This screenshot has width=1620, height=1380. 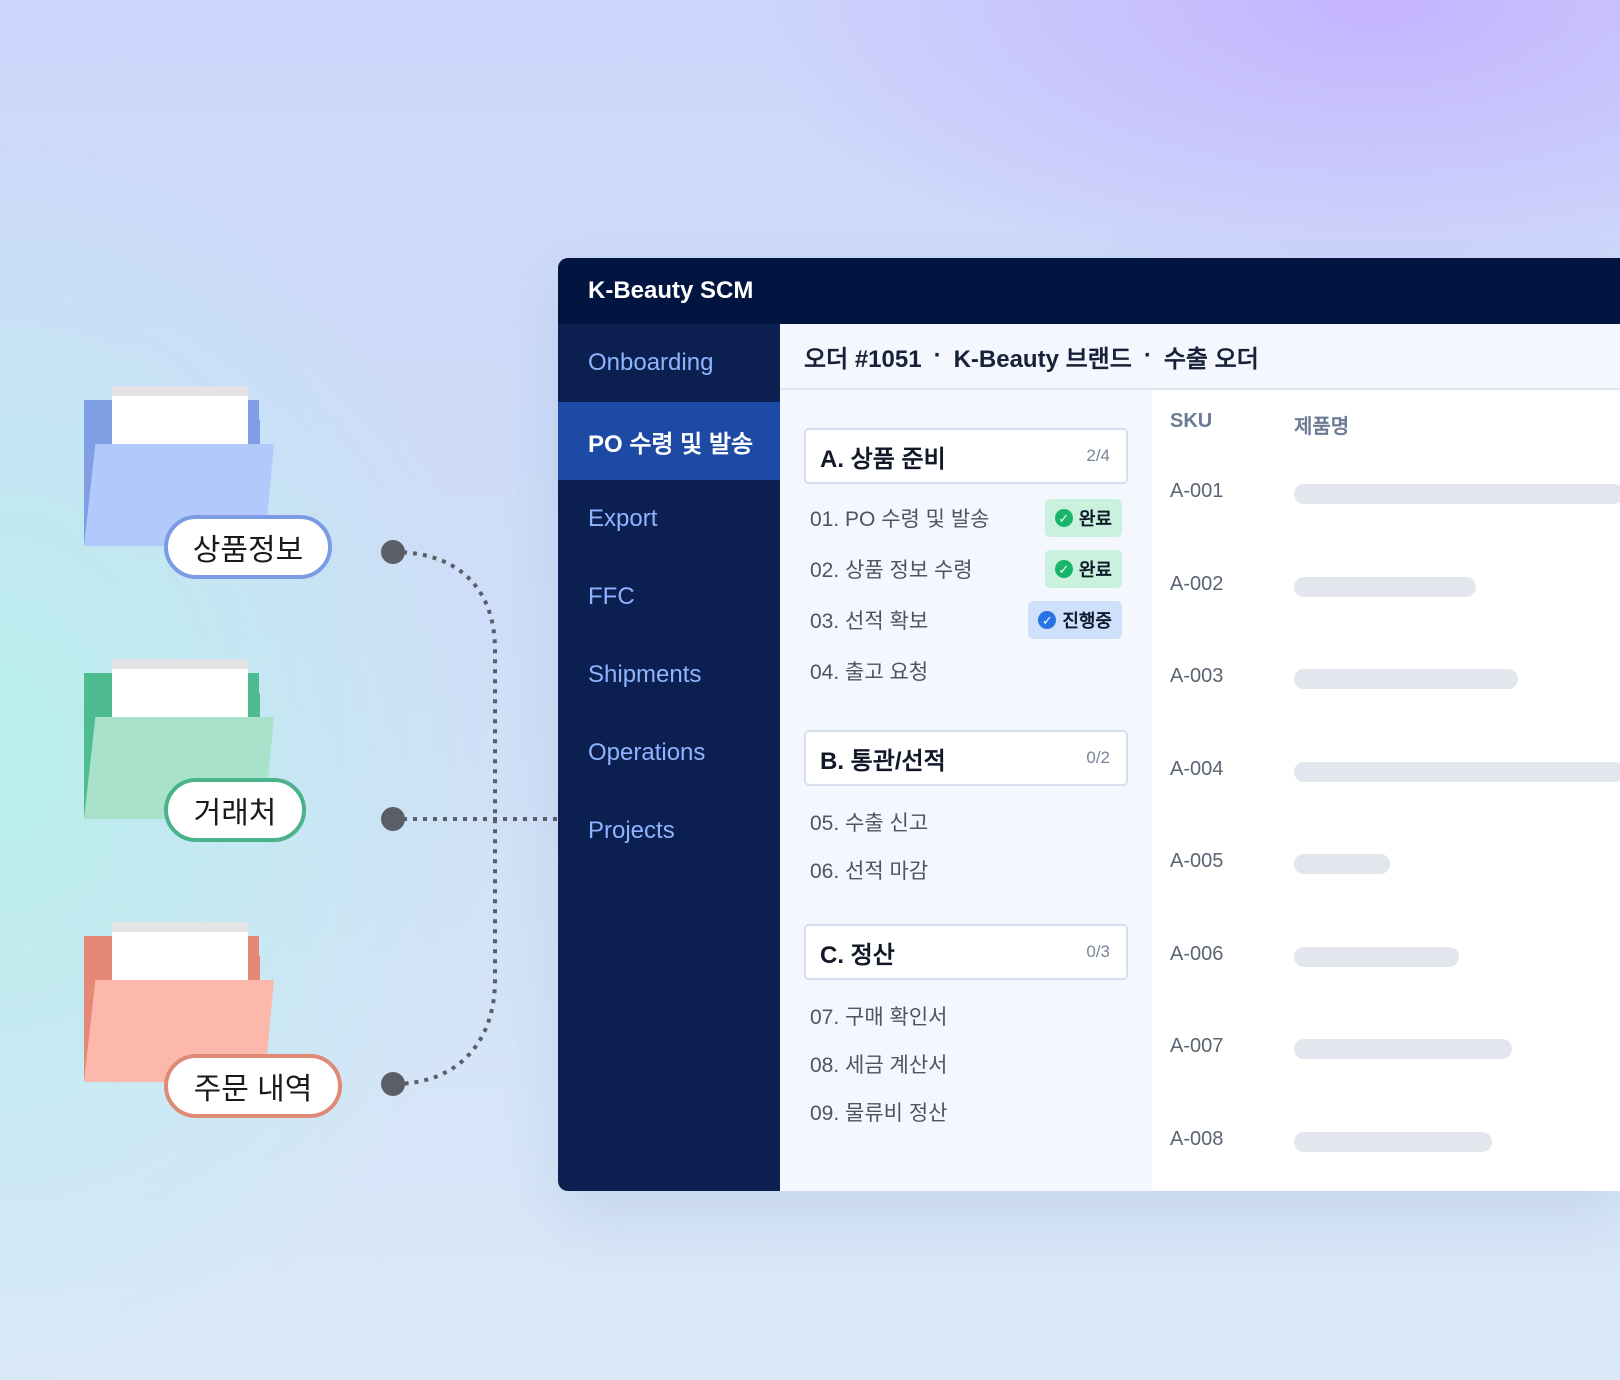 What do you see at coordinates (1191, 421) in the screenshot?
I see `column-header-sku: SKU` at bounding box center [1191, 421].